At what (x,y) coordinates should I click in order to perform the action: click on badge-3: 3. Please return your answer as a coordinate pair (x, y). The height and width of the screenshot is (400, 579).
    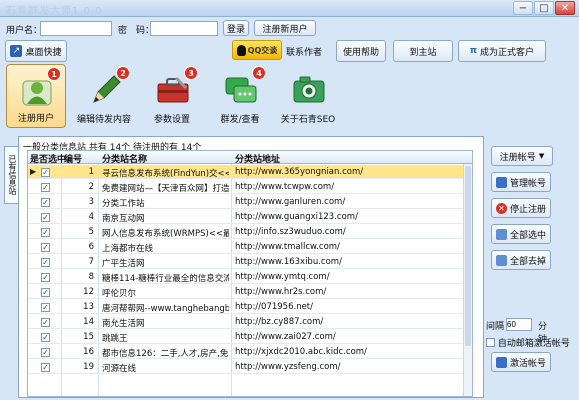
    Looking at the image, I should click on (191, 73).